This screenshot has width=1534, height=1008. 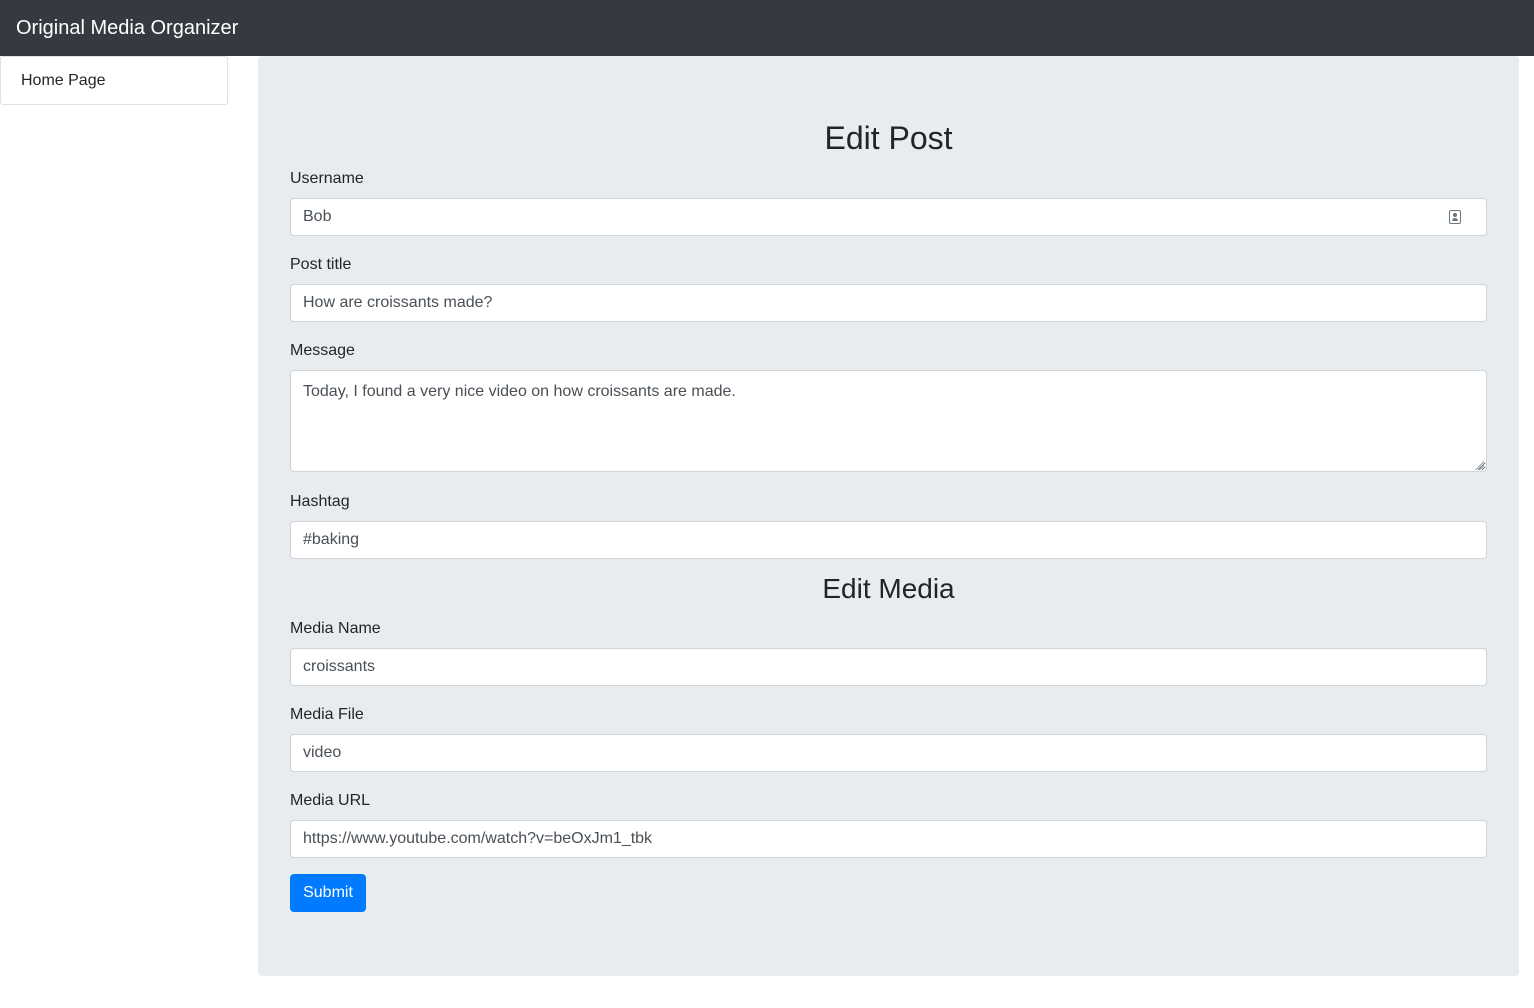 What do you see at coordinates (63, 80) in the screenshot?
I see `sidebar-item-label: Home Page` at bounding box center [63, 80].